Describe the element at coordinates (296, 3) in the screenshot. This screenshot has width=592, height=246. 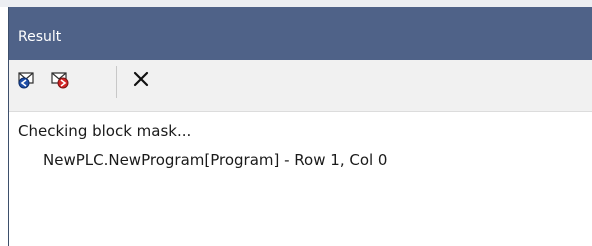
I see `top-strip` at that location.